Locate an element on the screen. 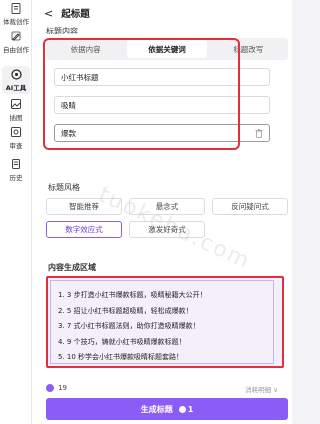 The width and height of the screenshot is (320, 424). left-sidebar: 体裁创作 自由创作 AI工具 插图 审查 历史 is located at coordinates (16, 212).